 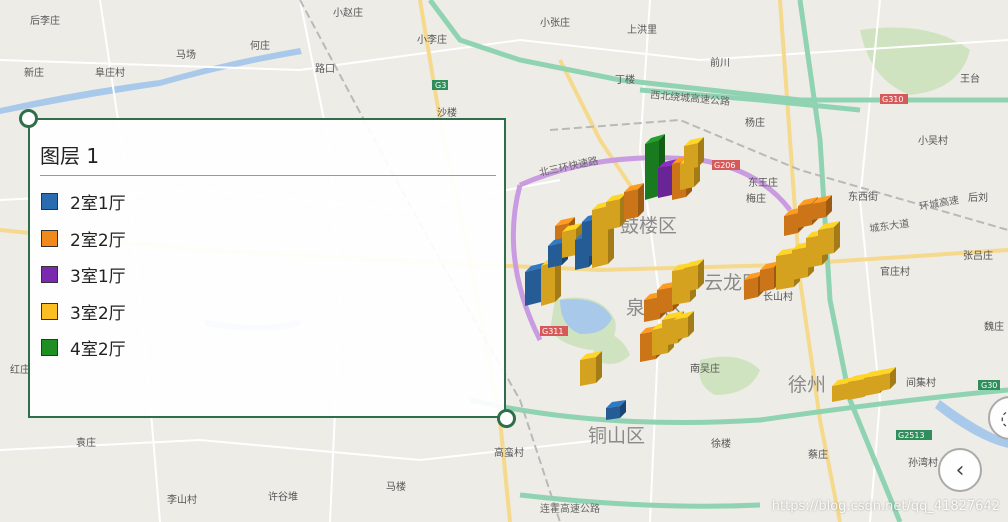 I want to click on svg-text: 孙湾村, so click(x=923, y=462).